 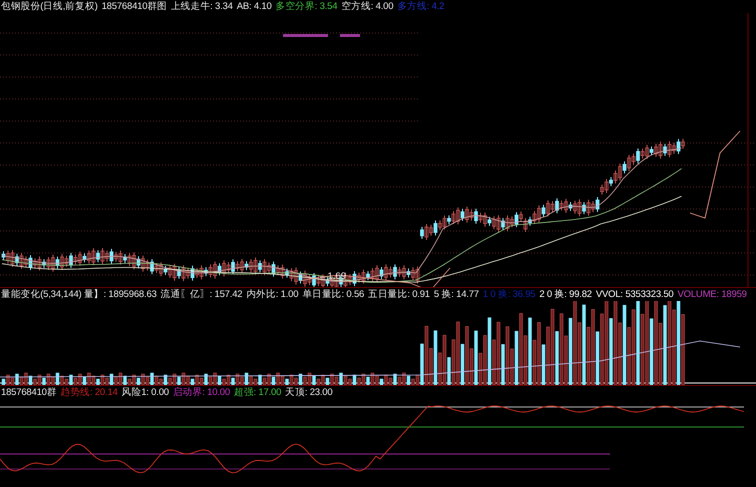 What do you see at coordinates (308, 392) in the screenshot?
I see `indicator-value: 天顶: 23.00` at bounding box center [308, 392].